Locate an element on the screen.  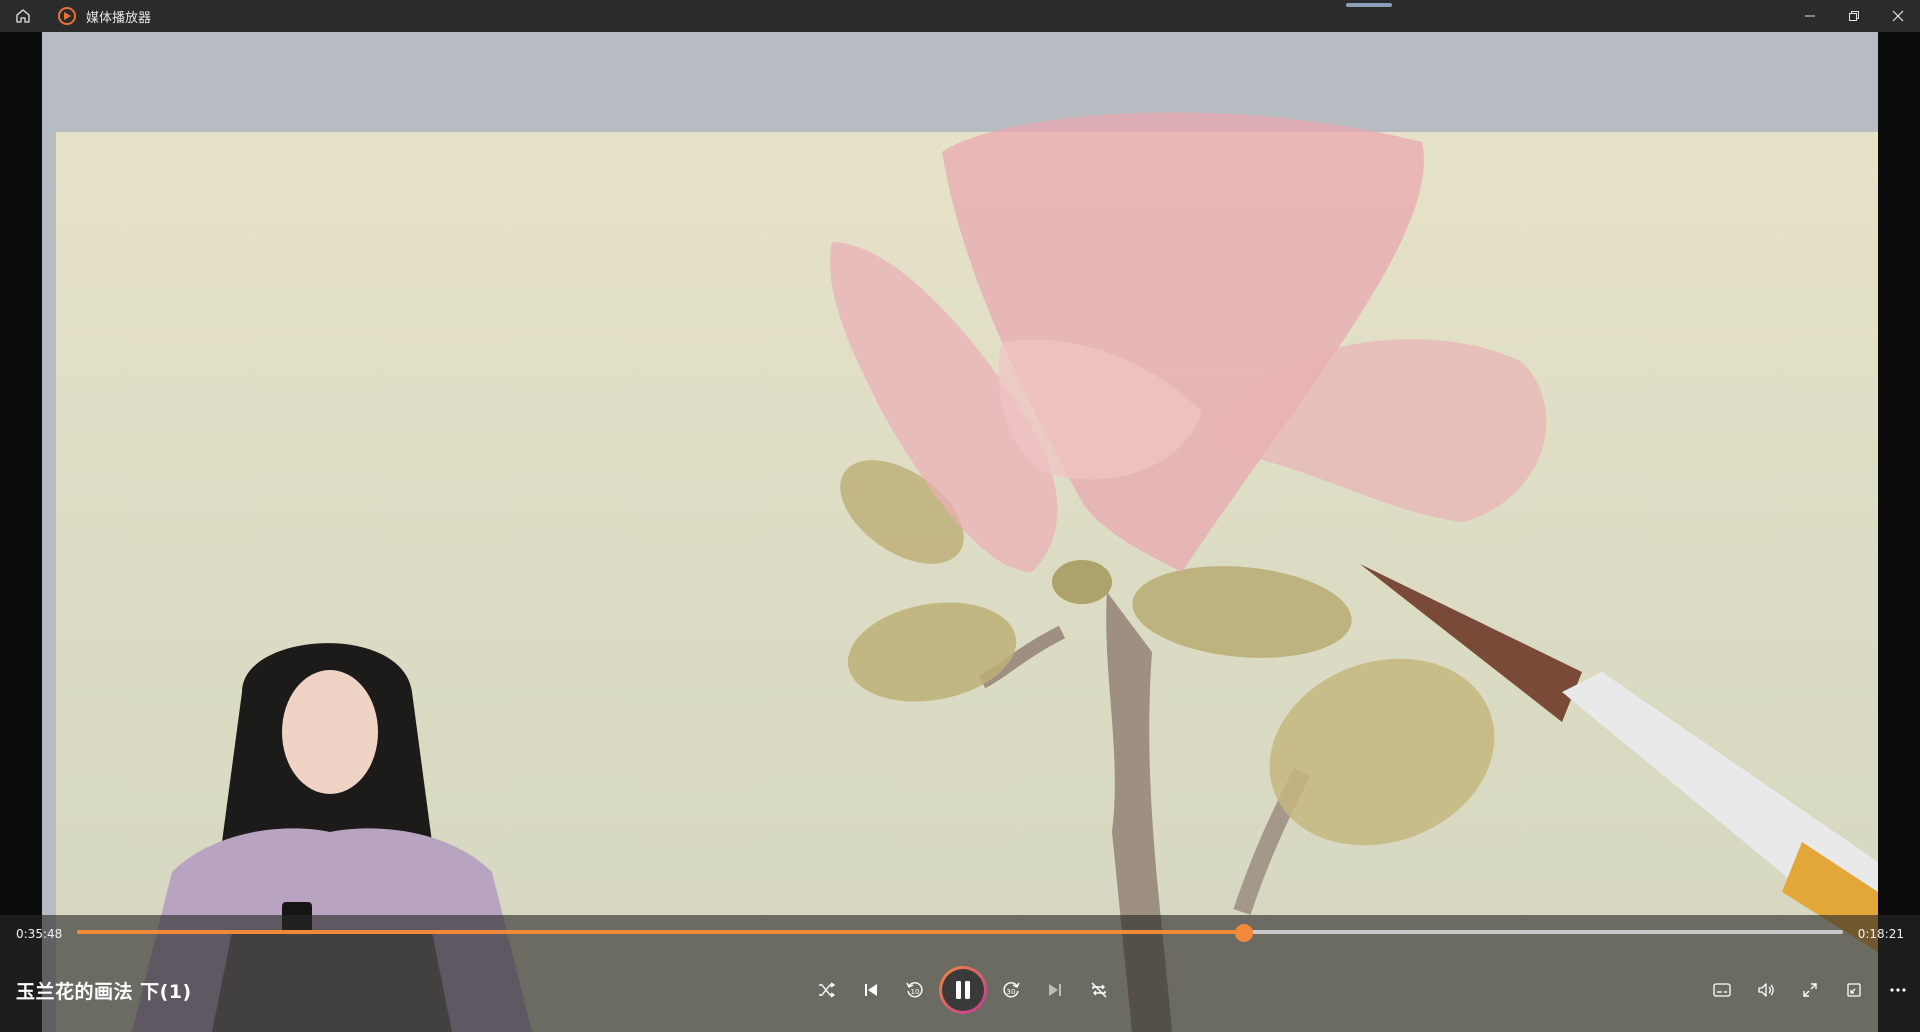
subtitles-button is located at coordinates (1722, 990).